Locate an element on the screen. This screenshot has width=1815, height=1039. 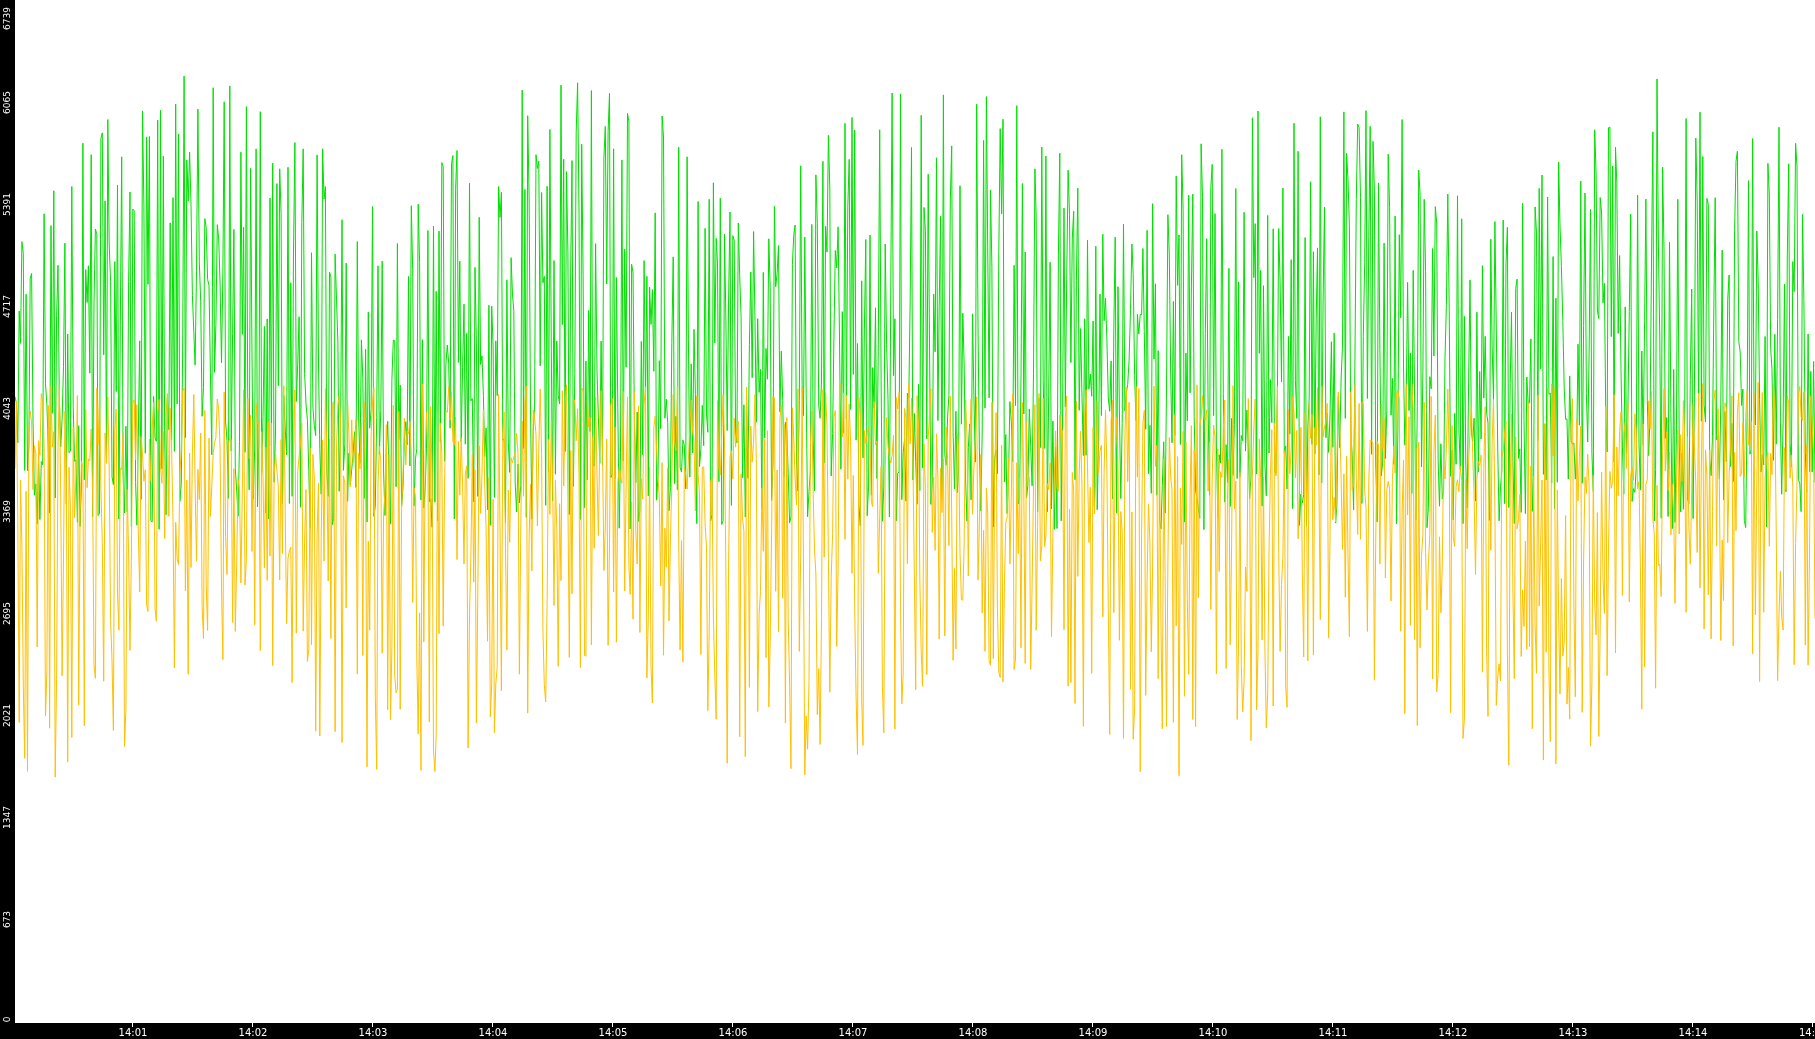
axis-tick-label: 6739 is located at coordinates (7, 18).